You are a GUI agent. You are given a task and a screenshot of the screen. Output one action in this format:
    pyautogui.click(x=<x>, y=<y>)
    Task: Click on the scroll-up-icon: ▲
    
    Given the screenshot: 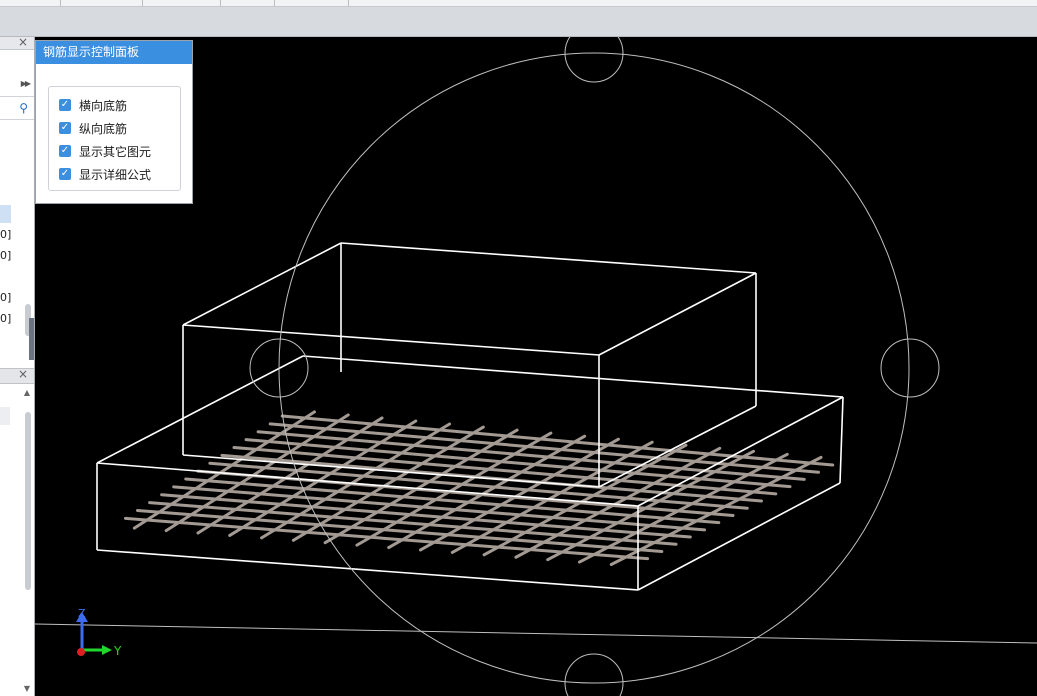 What is the action you would take?
    pyautogui.click(x=27, y=392)
    